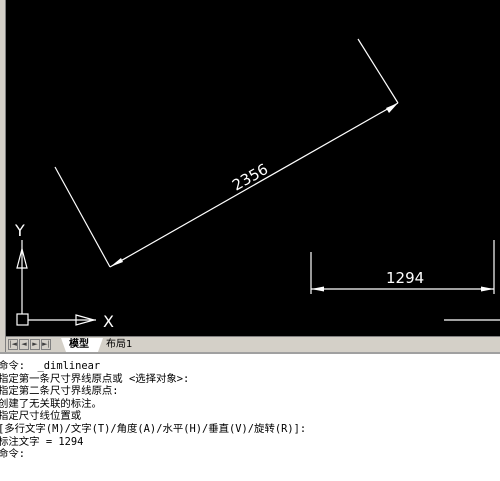 Image resolution: width=500 pixels, height=481 pixels. I want to click on linear-dimension-text: 1294, so click(405, 278).